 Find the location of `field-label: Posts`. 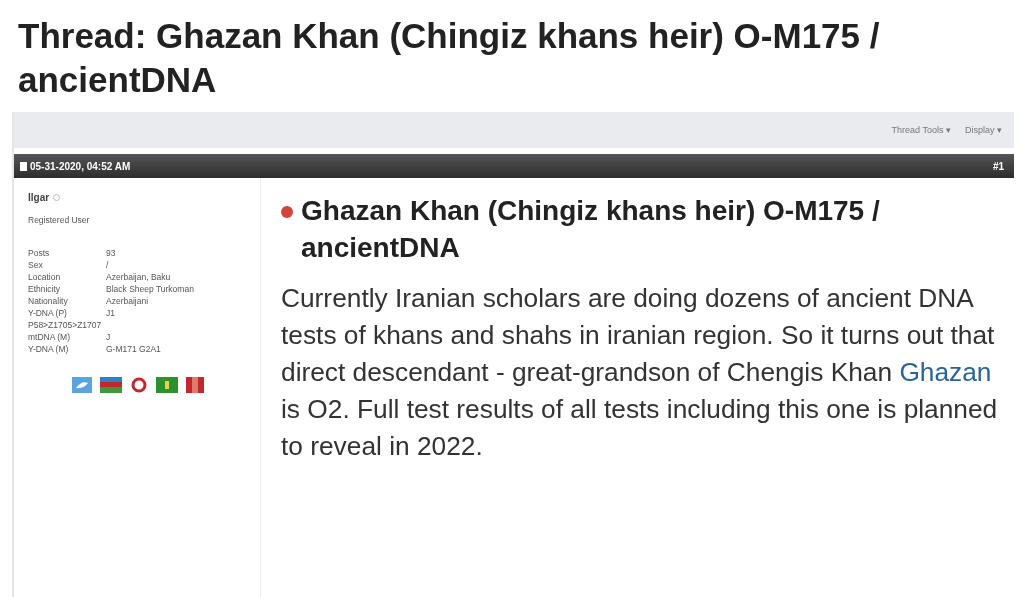

field-label: Posts is located at coordinates (39, 253).